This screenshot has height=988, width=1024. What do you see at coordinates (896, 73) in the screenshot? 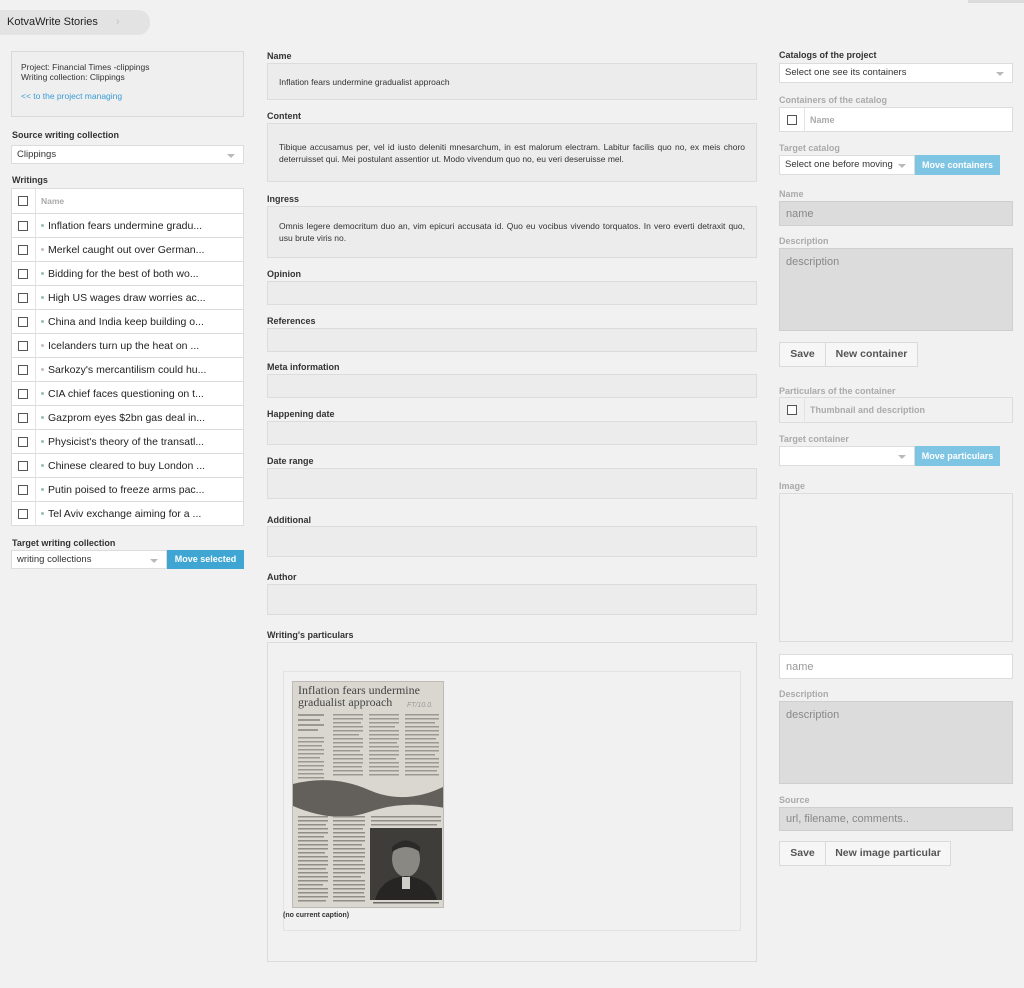
I see `catalogs-select: Select one see its containers` at bounding box center [896, 73].